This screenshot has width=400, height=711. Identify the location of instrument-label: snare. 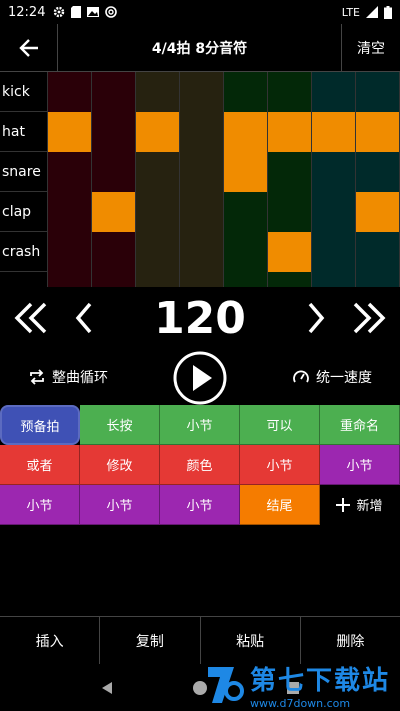
(24, 171).